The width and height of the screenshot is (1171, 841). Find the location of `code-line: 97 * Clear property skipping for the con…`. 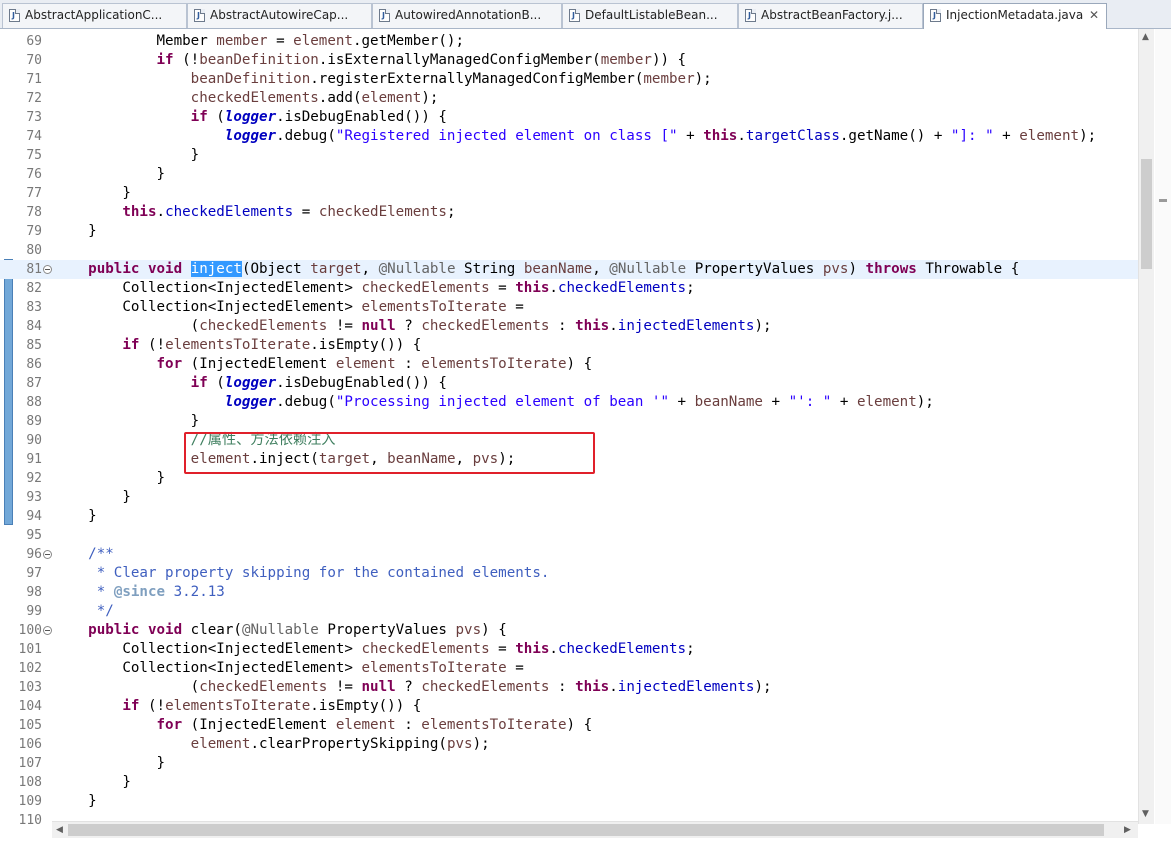

code-line: 97 * Clear property skipping for the con… is located at coordinates (569, 573).